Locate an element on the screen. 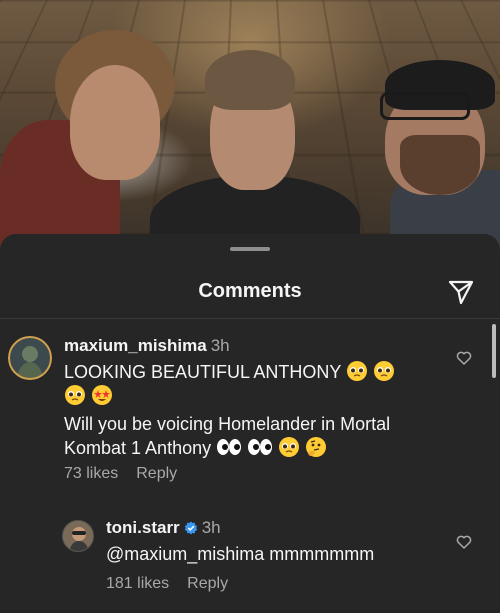 This screenshot has height=613, width=500. person-hair is located at coordinates (250, 80).